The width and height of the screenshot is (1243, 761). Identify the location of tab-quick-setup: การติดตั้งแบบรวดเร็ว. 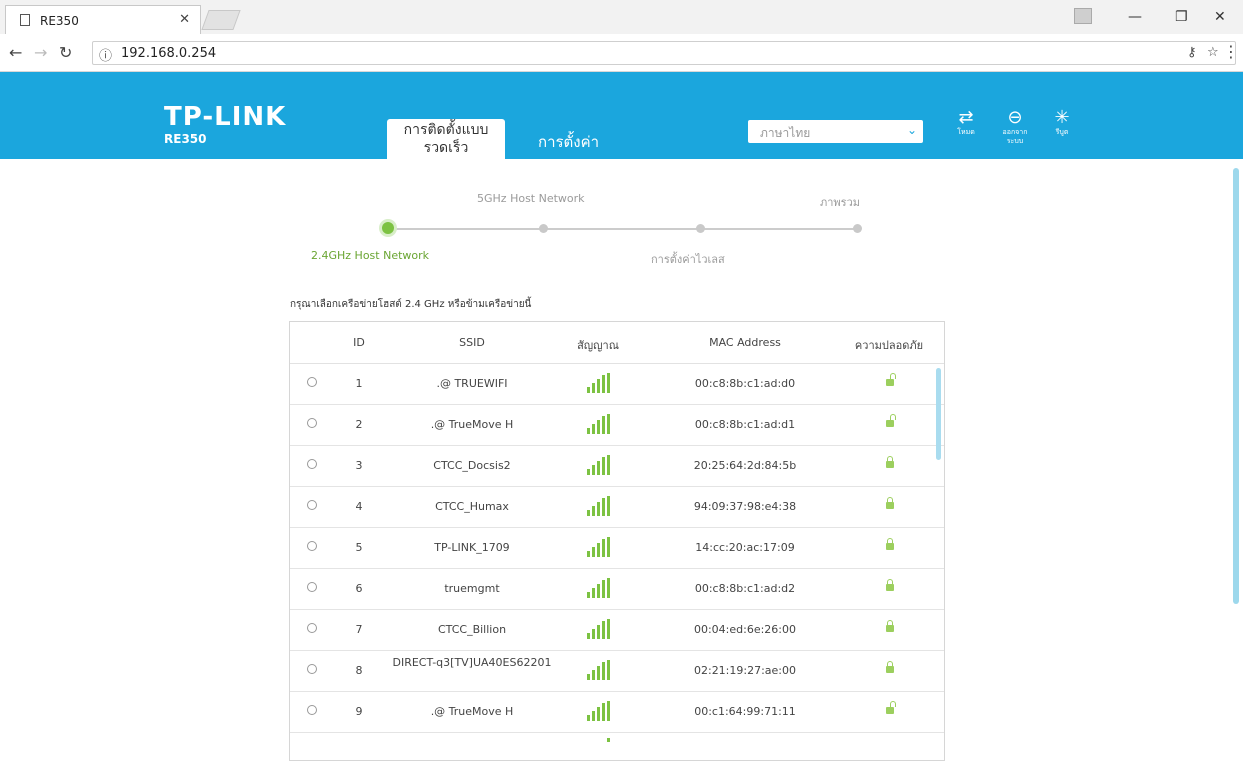
(446, 139).